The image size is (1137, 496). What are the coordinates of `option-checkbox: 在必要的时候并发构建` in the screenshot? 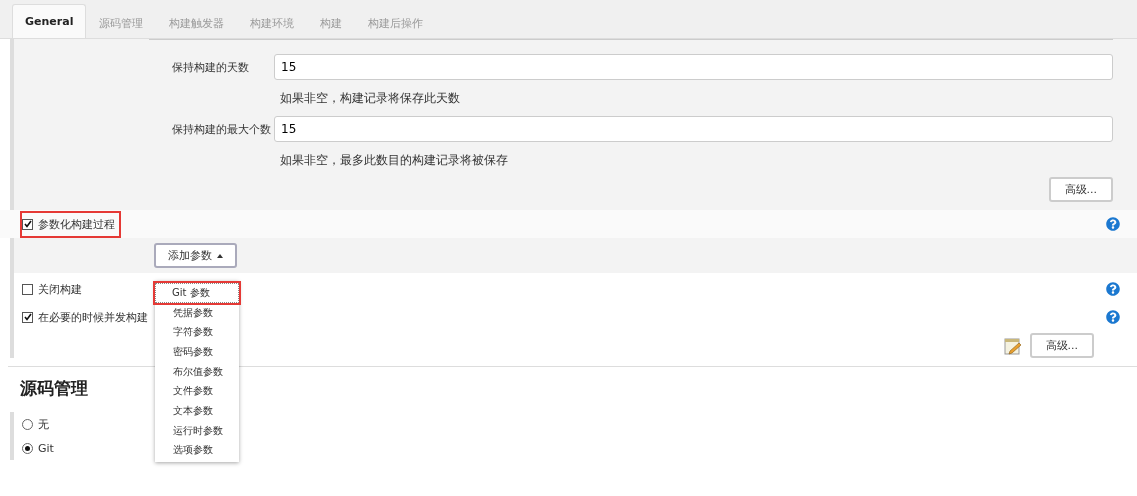 It's located at (87, 317).